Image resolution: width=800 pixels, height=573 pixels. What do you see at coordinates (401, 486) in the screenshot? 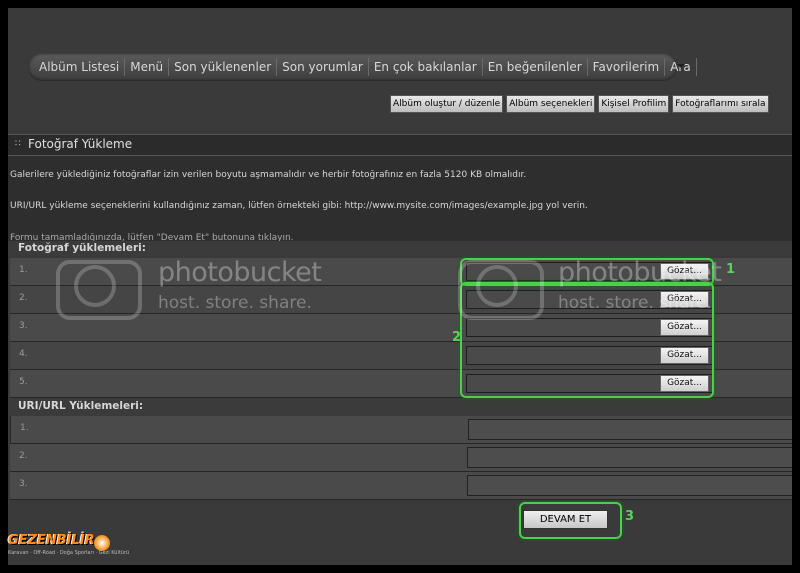
I see `url-row-3: 3.` at bounding box center [401, 486].